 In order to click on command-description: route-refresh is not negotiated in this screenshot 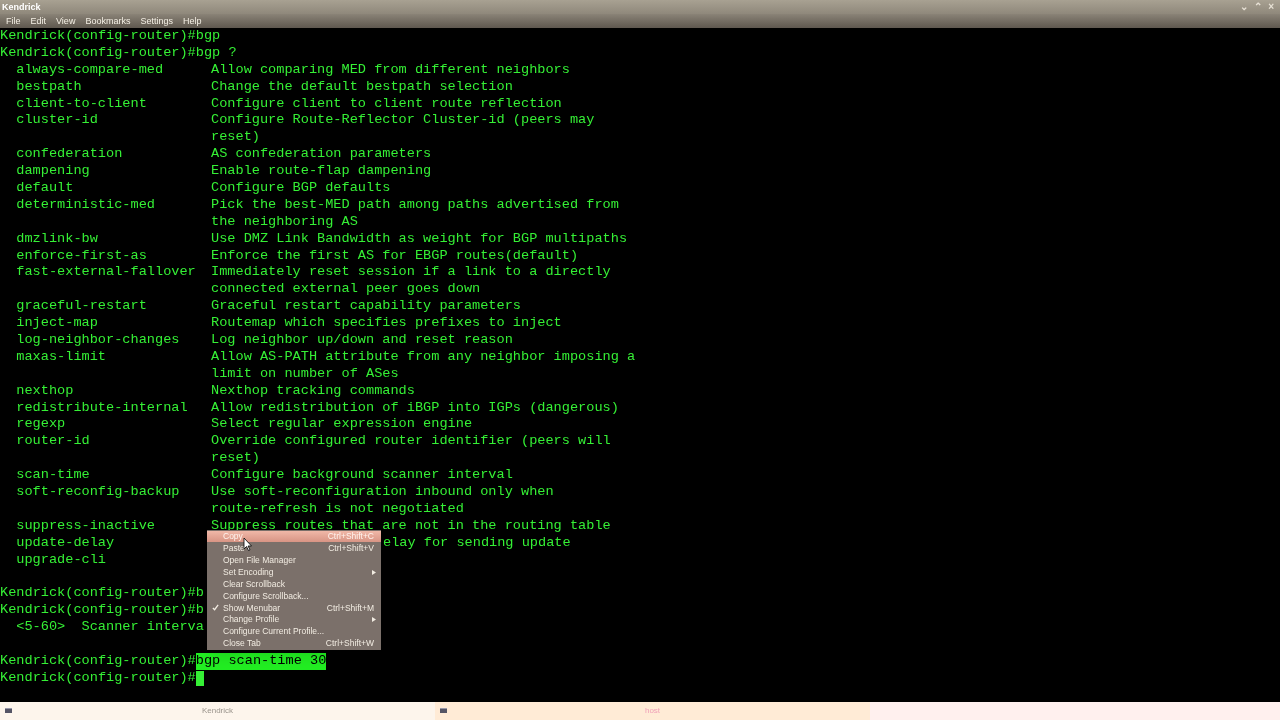, I will do `click(337, 509)`.